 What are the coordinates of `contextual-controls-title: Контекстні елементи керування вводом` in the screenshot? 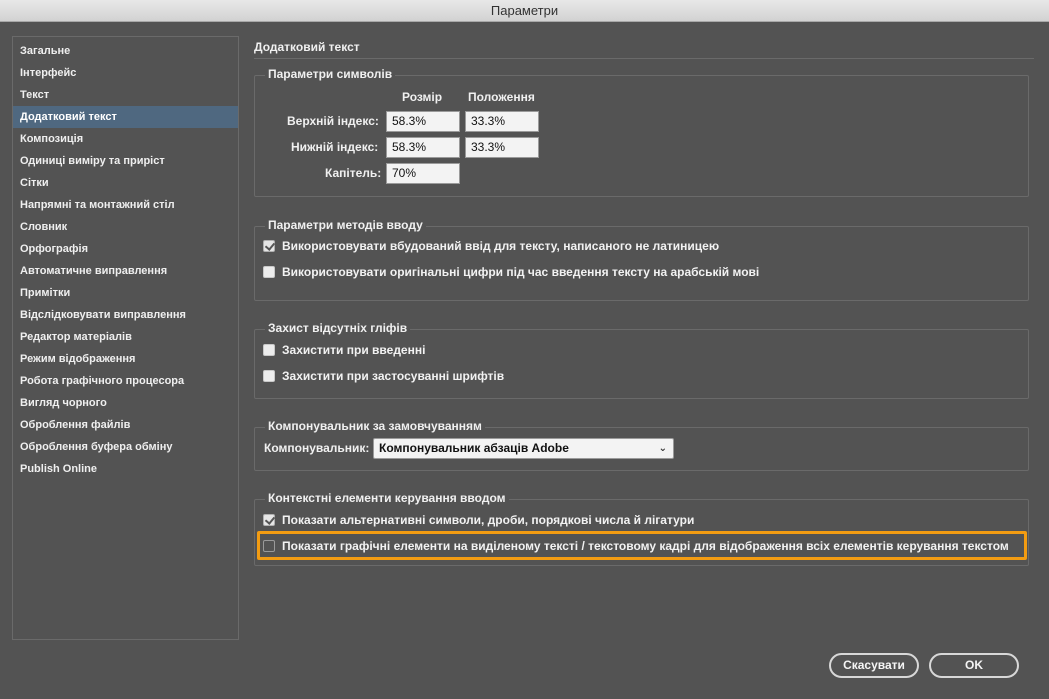 It's located at (387, 498).